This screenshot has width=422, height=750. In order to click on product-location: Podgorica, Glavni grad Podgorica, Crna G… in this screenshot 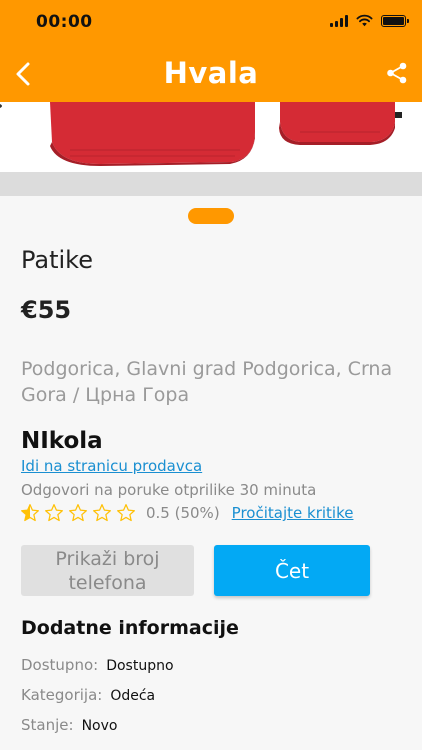, I will do `click(207, 382)`.